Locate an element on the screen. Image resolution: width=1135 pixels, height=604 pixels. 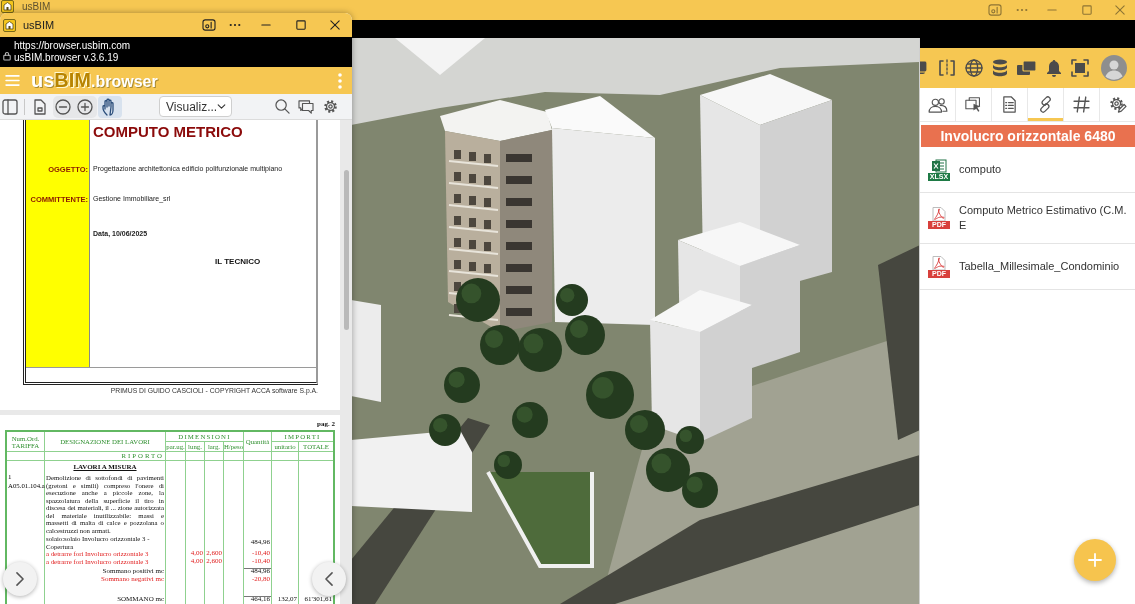
url-text: https://browser.usbim.com is located at coordinates (72, 46).